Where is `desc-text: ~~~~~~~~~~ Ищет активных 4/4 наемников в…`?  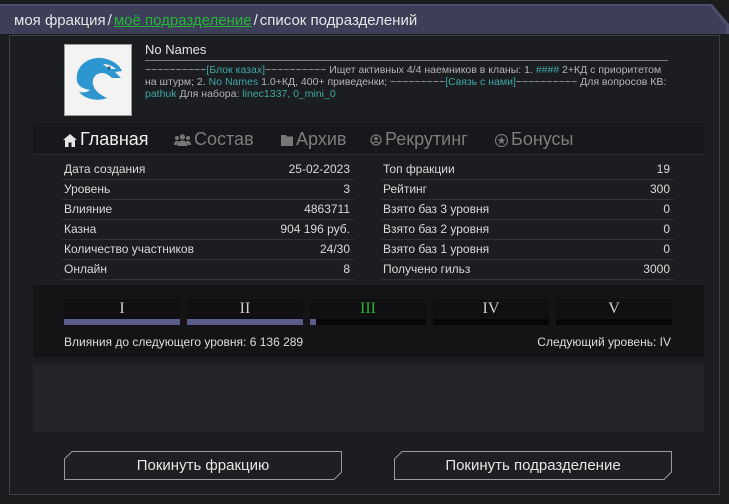
desc-text: ~~~~~~~~~~ Ищет активных 4/4 наемников в… is located at coordinates (400, 70).